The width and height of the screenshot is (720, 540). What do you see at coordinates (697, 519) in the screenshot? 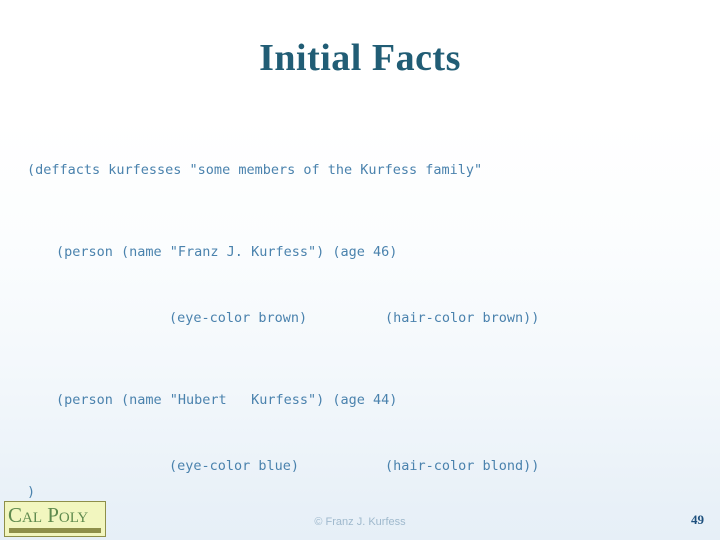
I see `slide-number: 49` at bounding box center [697, 519].